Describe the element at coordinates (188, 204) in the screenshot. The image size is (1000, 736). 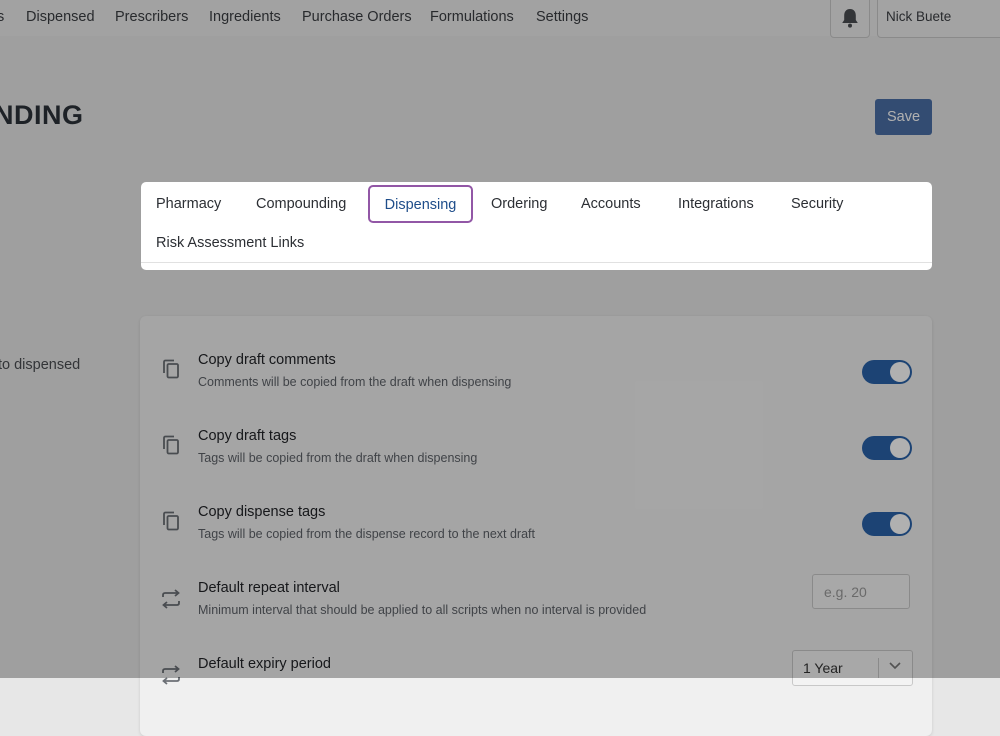
I see `tab-pharmacy: Pharmacy` at that location.